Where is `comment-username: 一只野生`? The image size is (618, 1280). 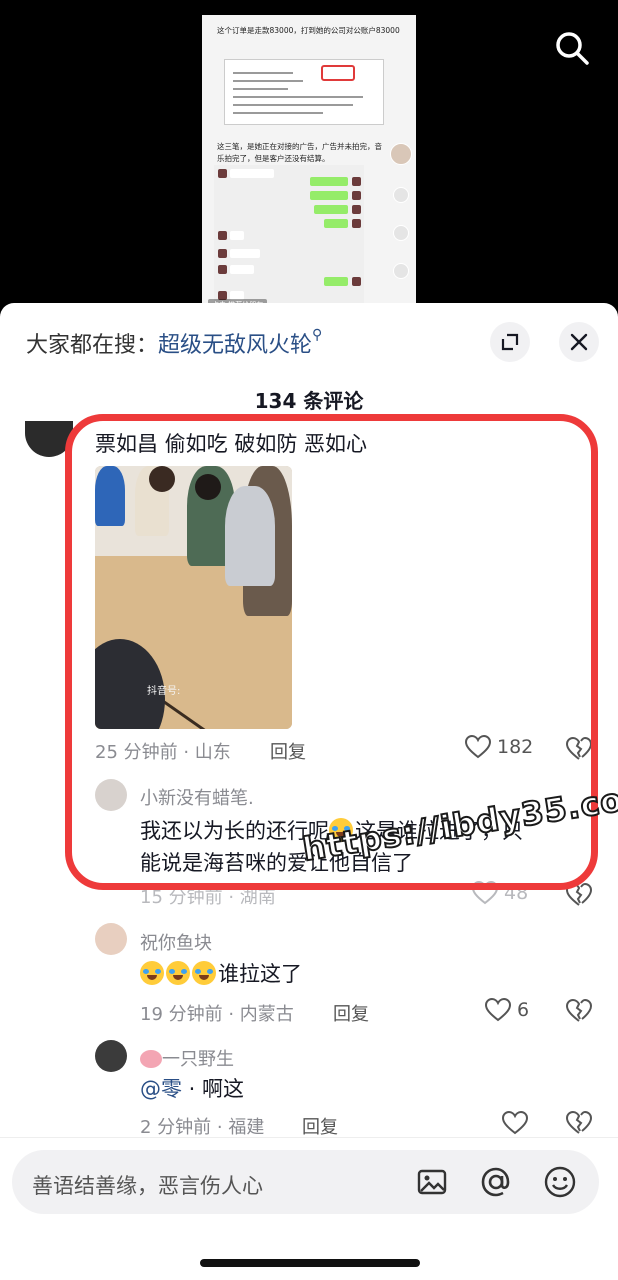
comment-username: 一只野生 is located at coordinates (187, 1058).